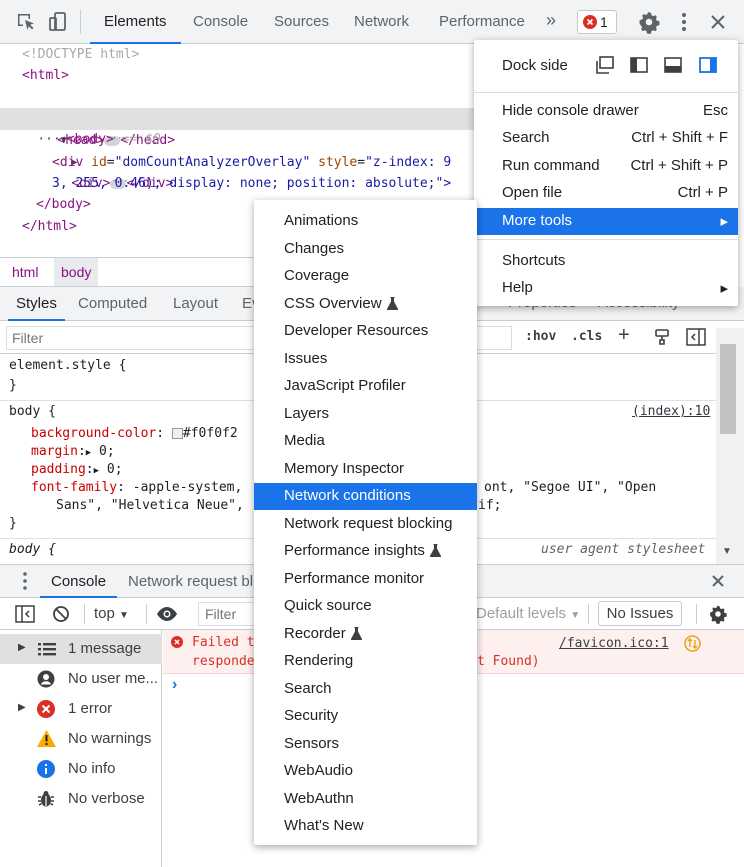 This screenshot has height=867, width=744. I want to click on margin-decl: margin:▶ 0;, so click(73, 451).